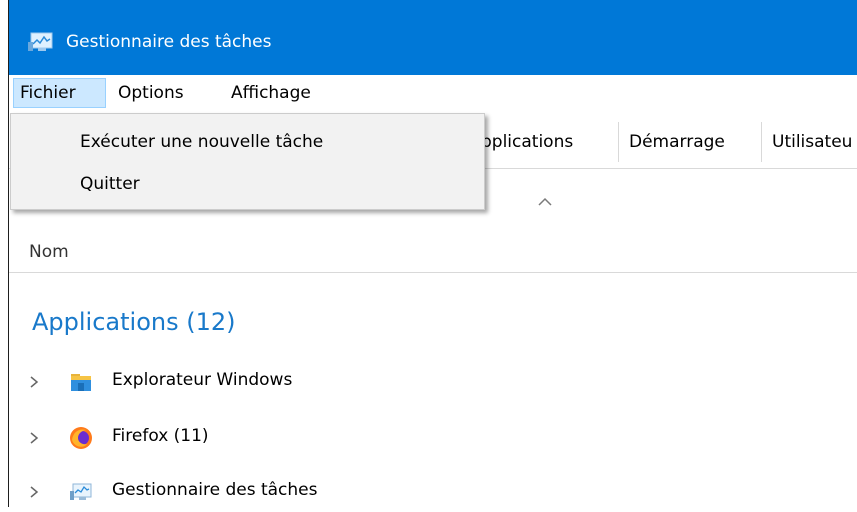  Describe the element at coordinates (433, 382) in the screenshot. I see `list-item: Explorateur Windows` at that location.